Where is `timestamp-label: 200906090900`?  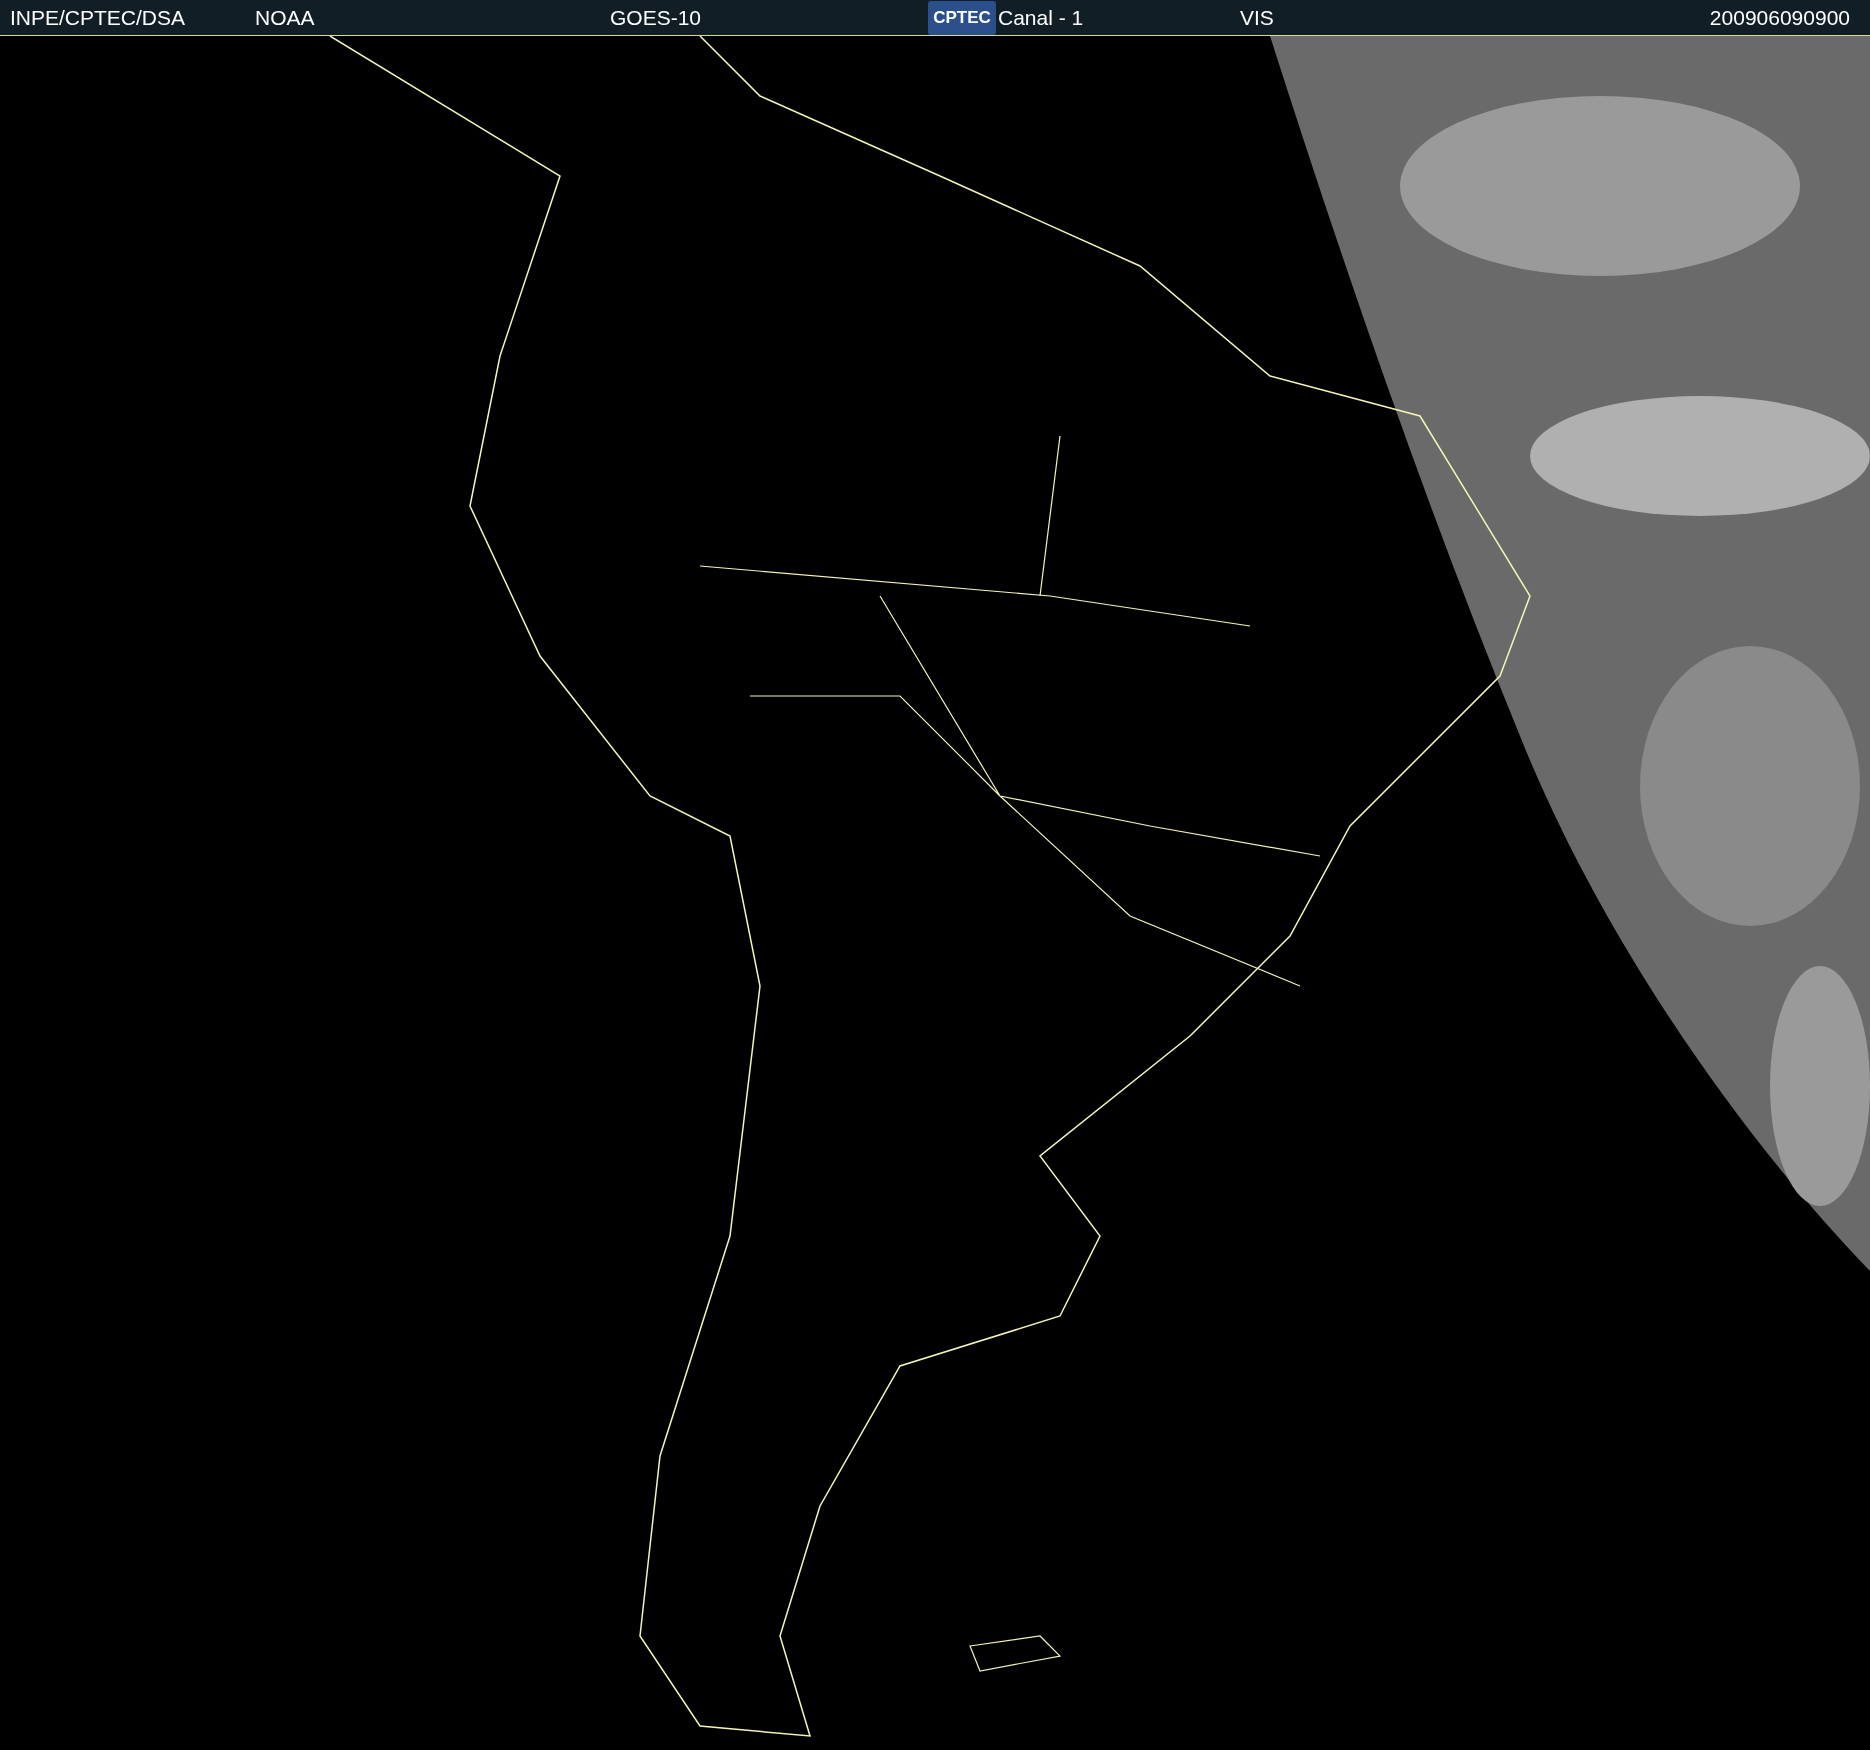
timestamp-label: 200906090900 is located at coordinates (1779, 17).